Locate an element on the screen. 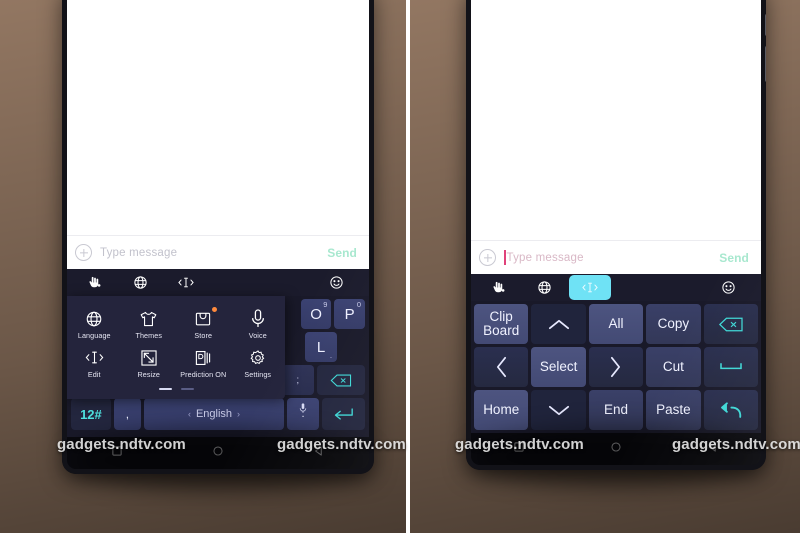 Image resolution: width=800 pixels, height=533 pixels. comma-key: , is located at coordinates (127, 414).